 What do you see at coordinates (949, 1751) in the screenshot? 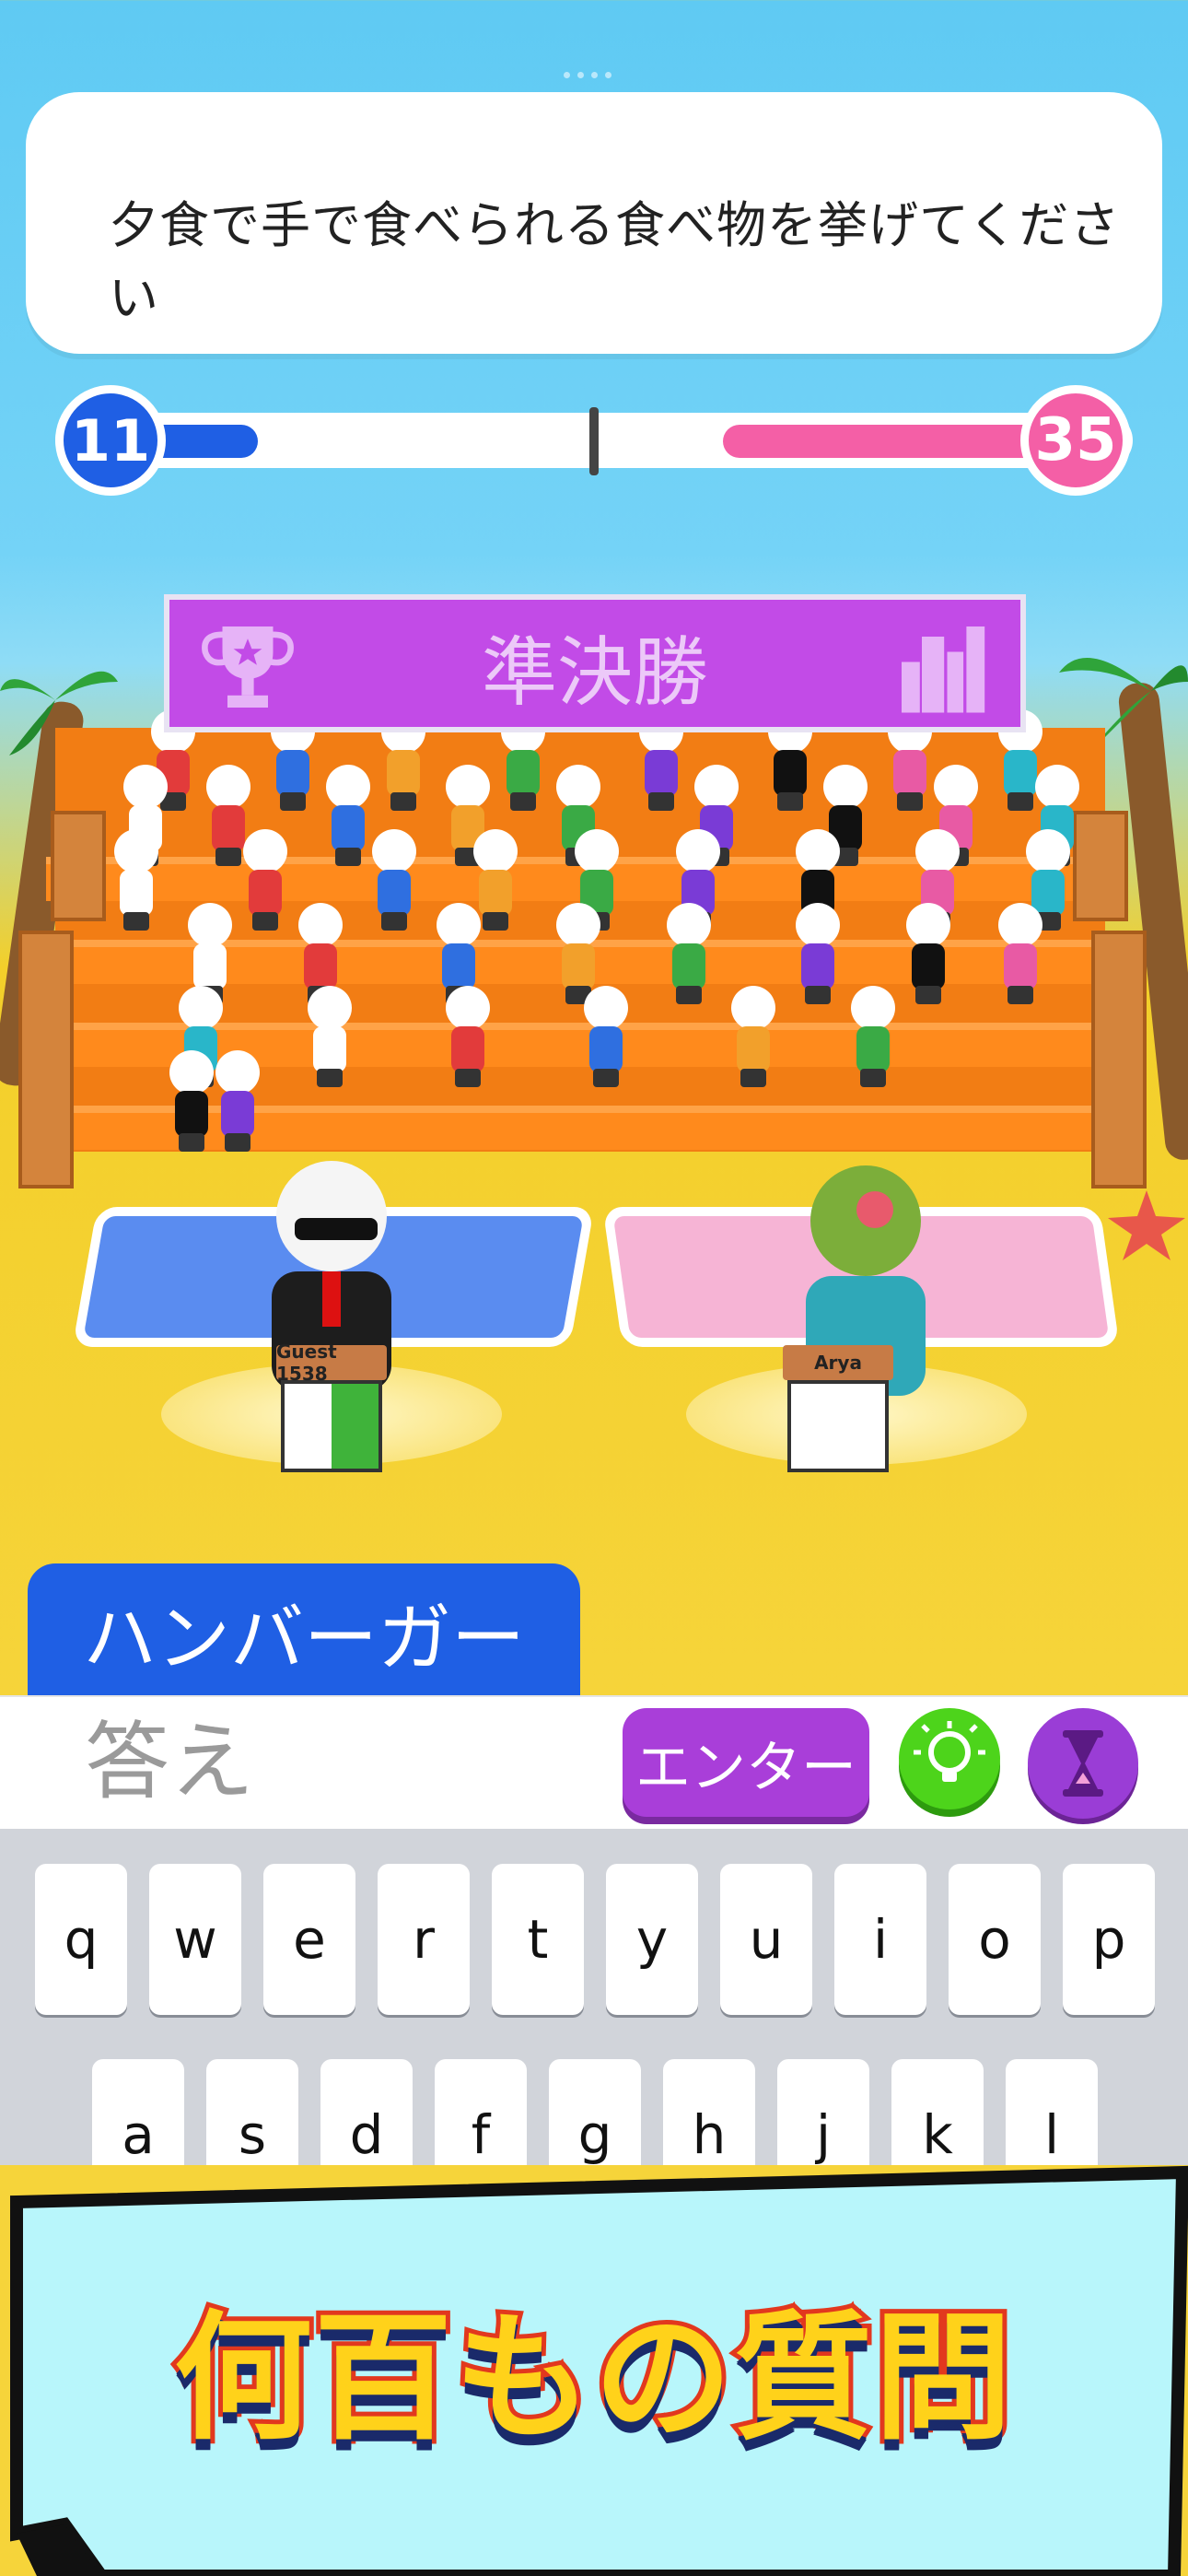
I see `lightbulb-icon` at bounding box center [949, 1751].